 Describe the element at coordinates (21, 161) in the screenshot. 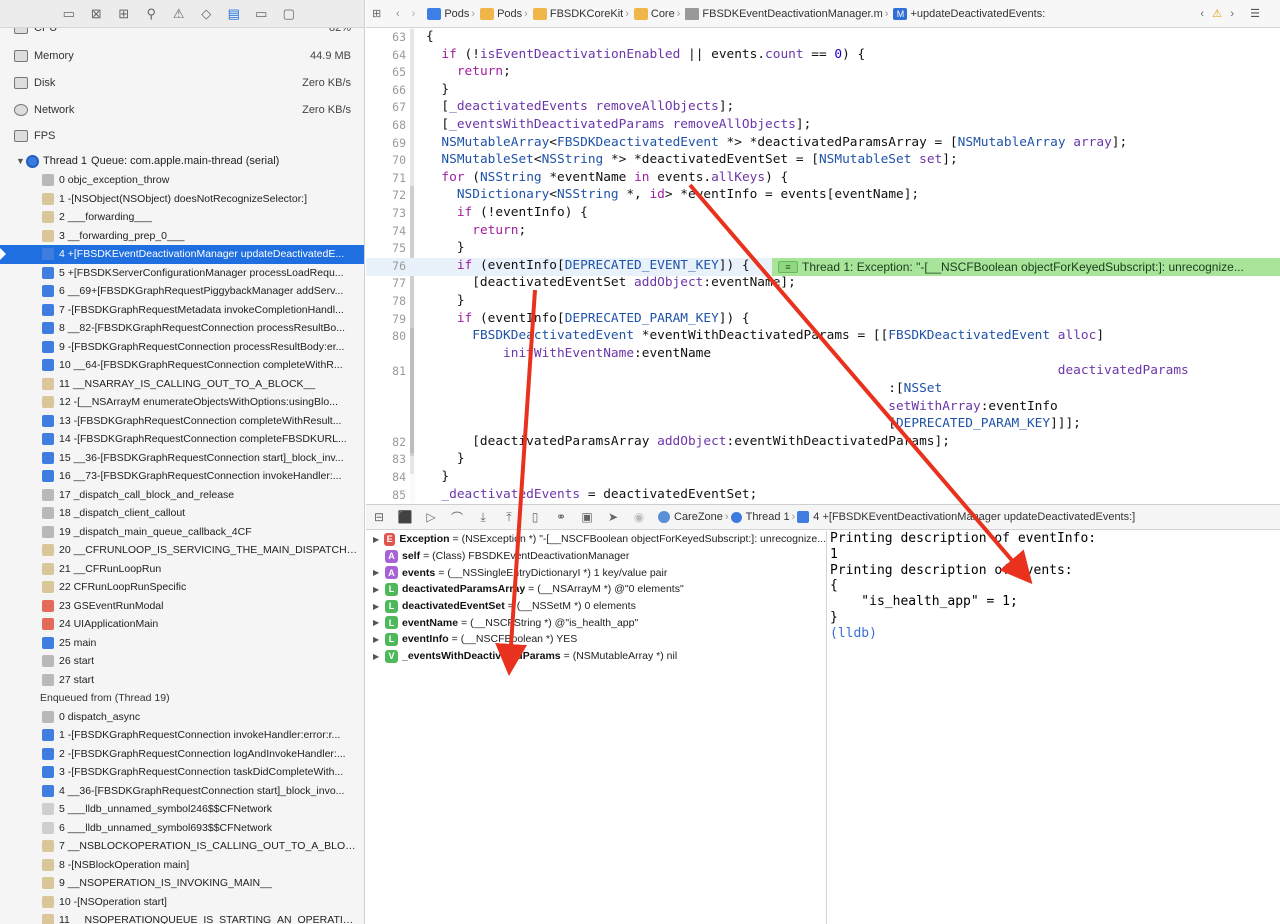

I see `disclosure-triangle-icon: ▼` at that location.